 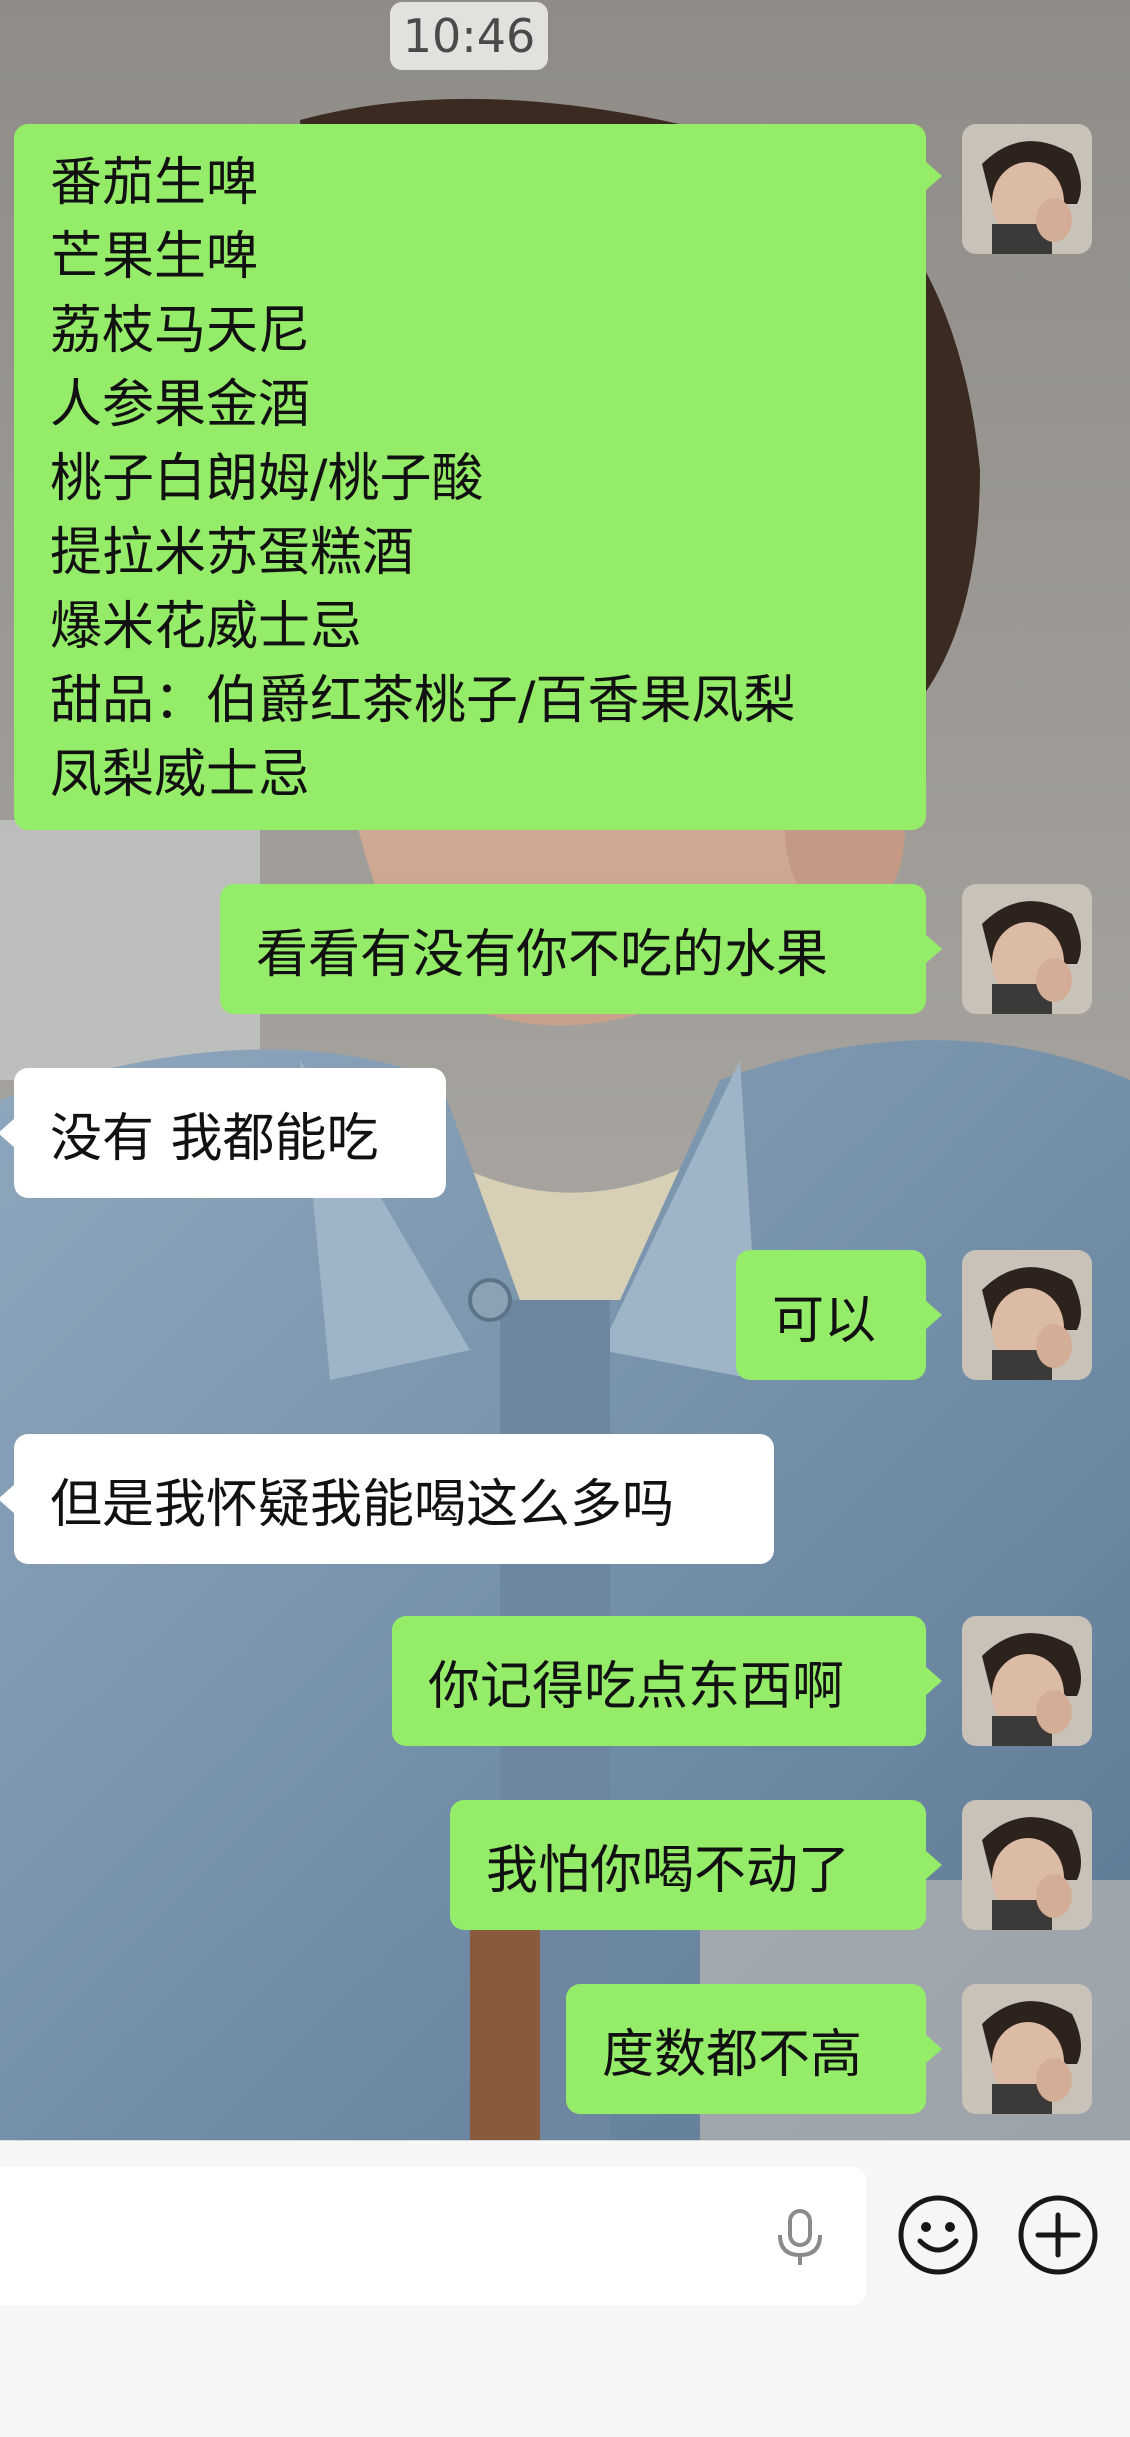 What do you see at coordinates (469, 36) in the screenshot?
I see `message-timestamp: 10:46` at bounding box center [469, 36].